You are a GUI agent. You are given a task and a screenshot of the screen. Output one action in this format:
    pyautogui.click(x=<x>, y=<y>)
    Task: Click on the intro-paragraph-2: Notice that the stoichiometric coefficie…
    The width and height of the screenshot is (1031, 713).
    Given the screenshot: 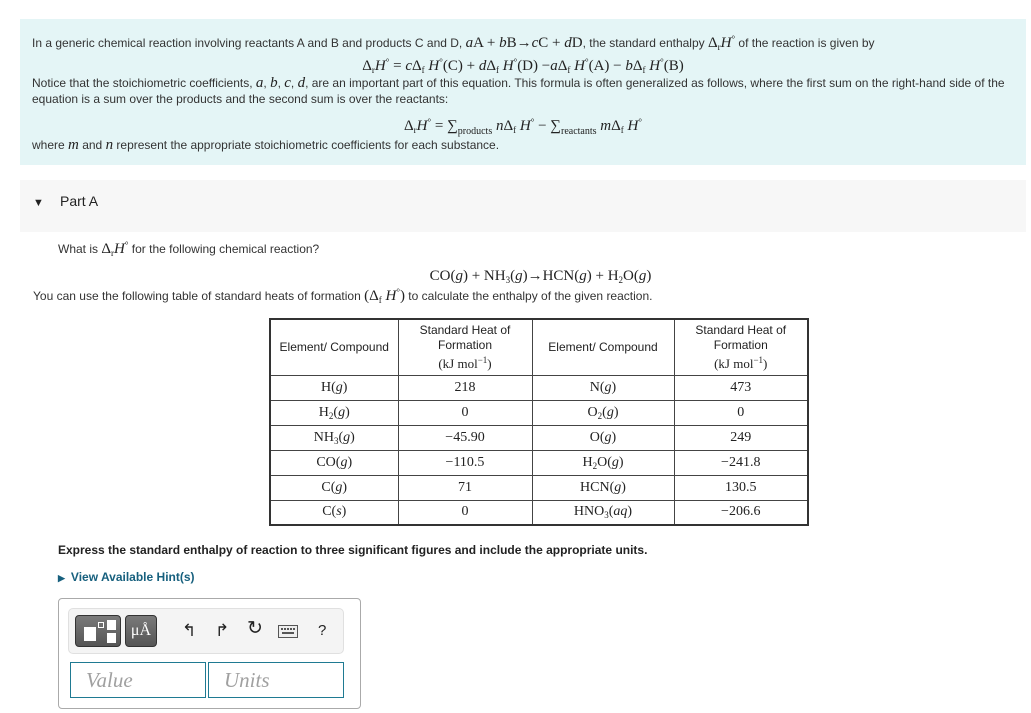 What is the action you would take?
    pyautogui.click(x=518, y=90)
    